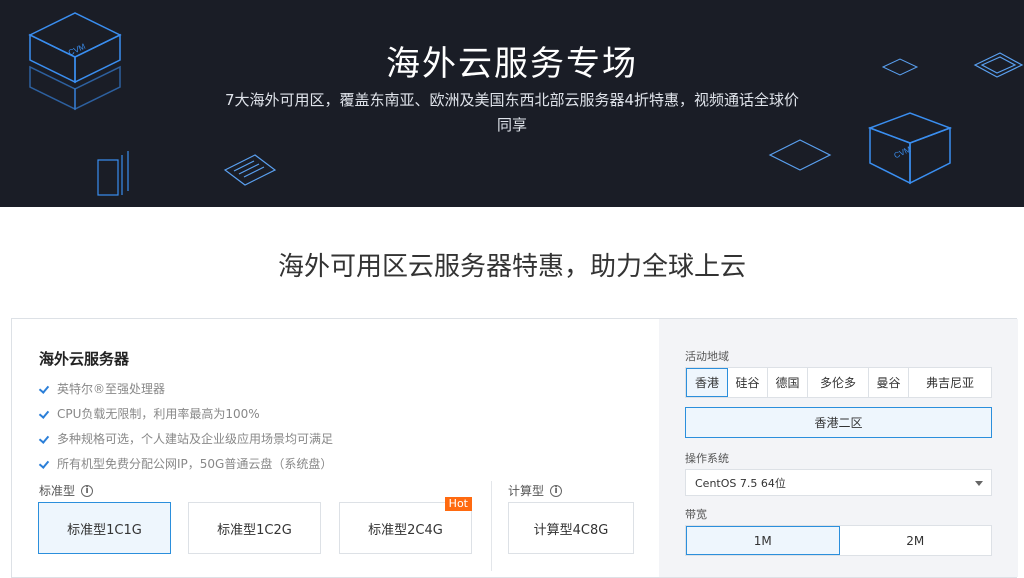 The width and height of the screenshot is (1024, 578). I want to click on bandwidth-option-2m: 2M, so click(916, 540).